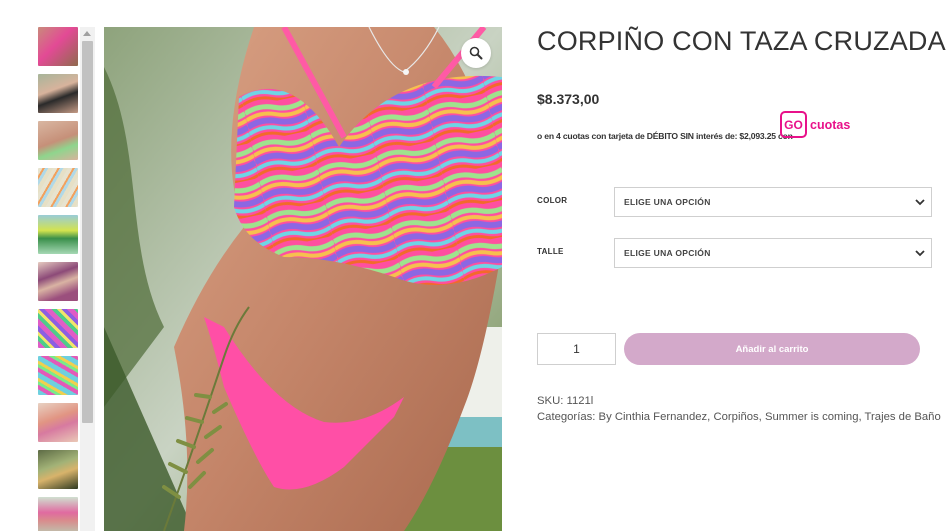 The image size is (946, 531). Describe the element at coordinates (773, 202) in the screenshot. I see `color-select: ELIGE UNA OPCIÓN` at that location.